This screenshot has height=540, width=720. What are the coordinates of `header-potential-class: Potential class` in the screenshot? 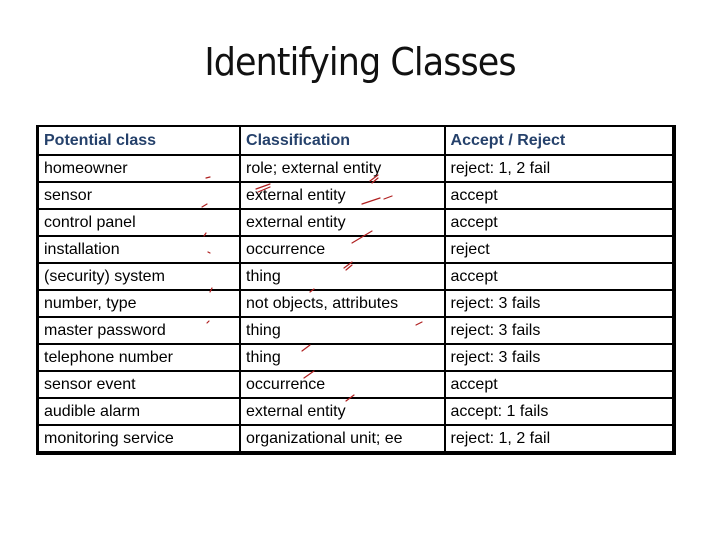 It's located at (139, 140).